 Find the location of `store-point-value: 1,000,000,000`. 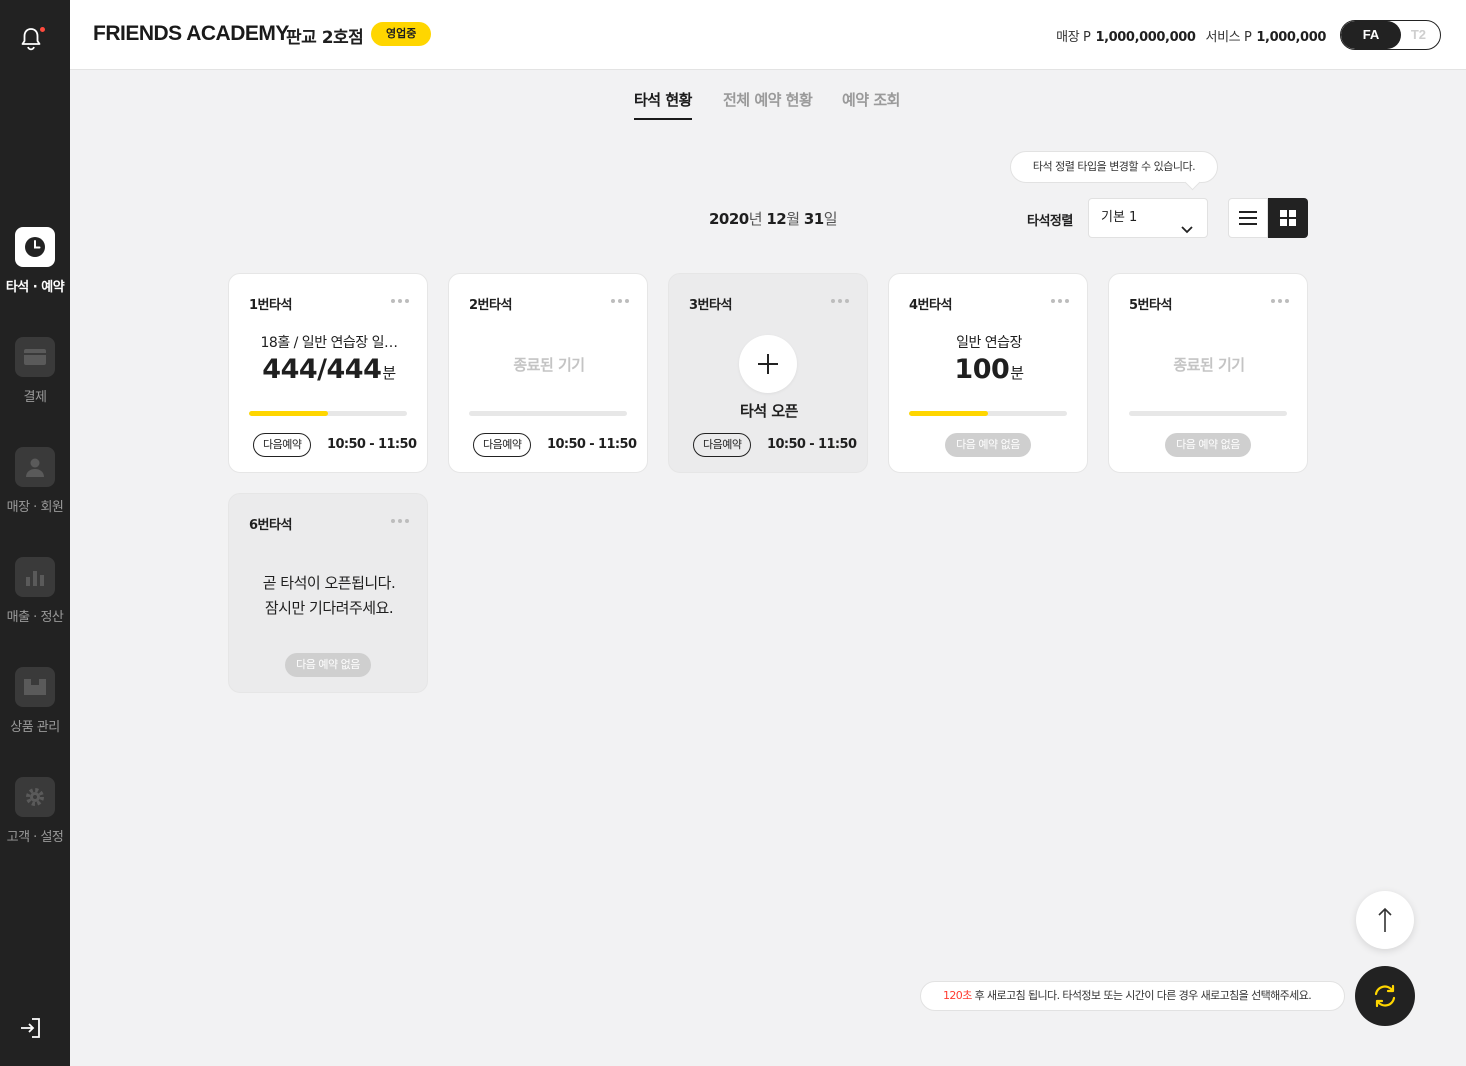

store-point-value: 1,000,000,000 is located at coordinates (1145, 37).